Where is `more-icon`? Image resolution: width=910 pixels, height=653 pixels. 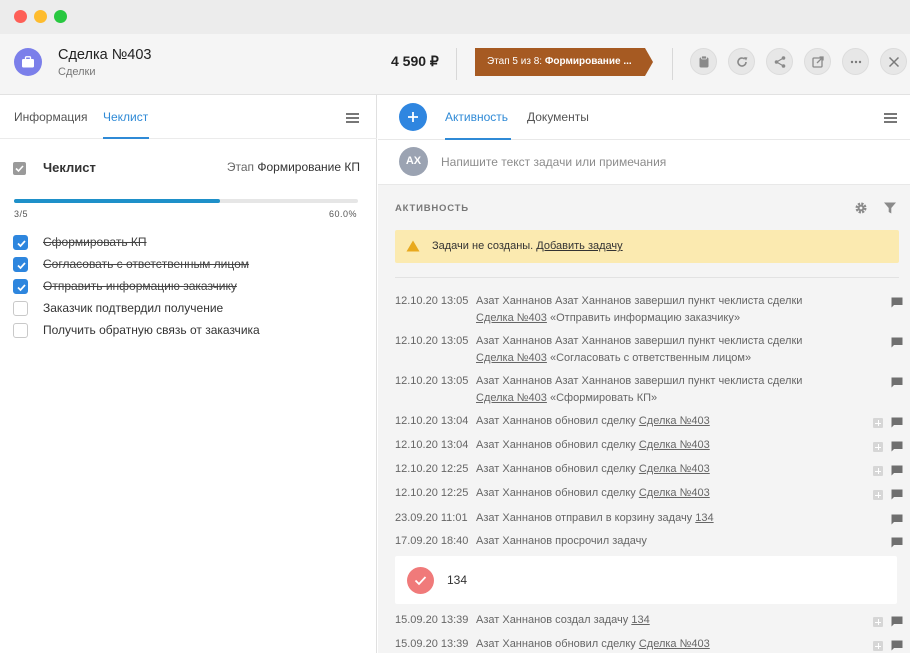 more-icon is located at coordinates (856, 62).